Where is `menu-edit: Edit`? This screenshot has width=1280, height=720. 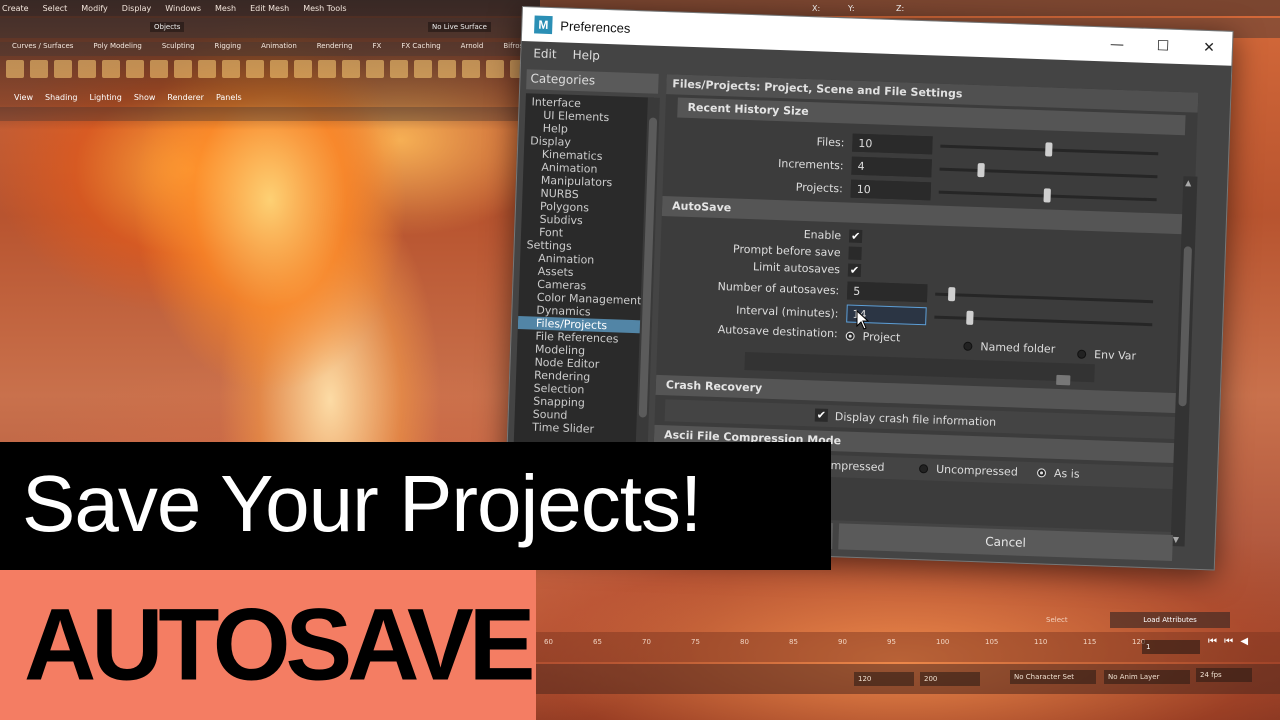 menu-edit: Edit is located at coordinates (545, 53).